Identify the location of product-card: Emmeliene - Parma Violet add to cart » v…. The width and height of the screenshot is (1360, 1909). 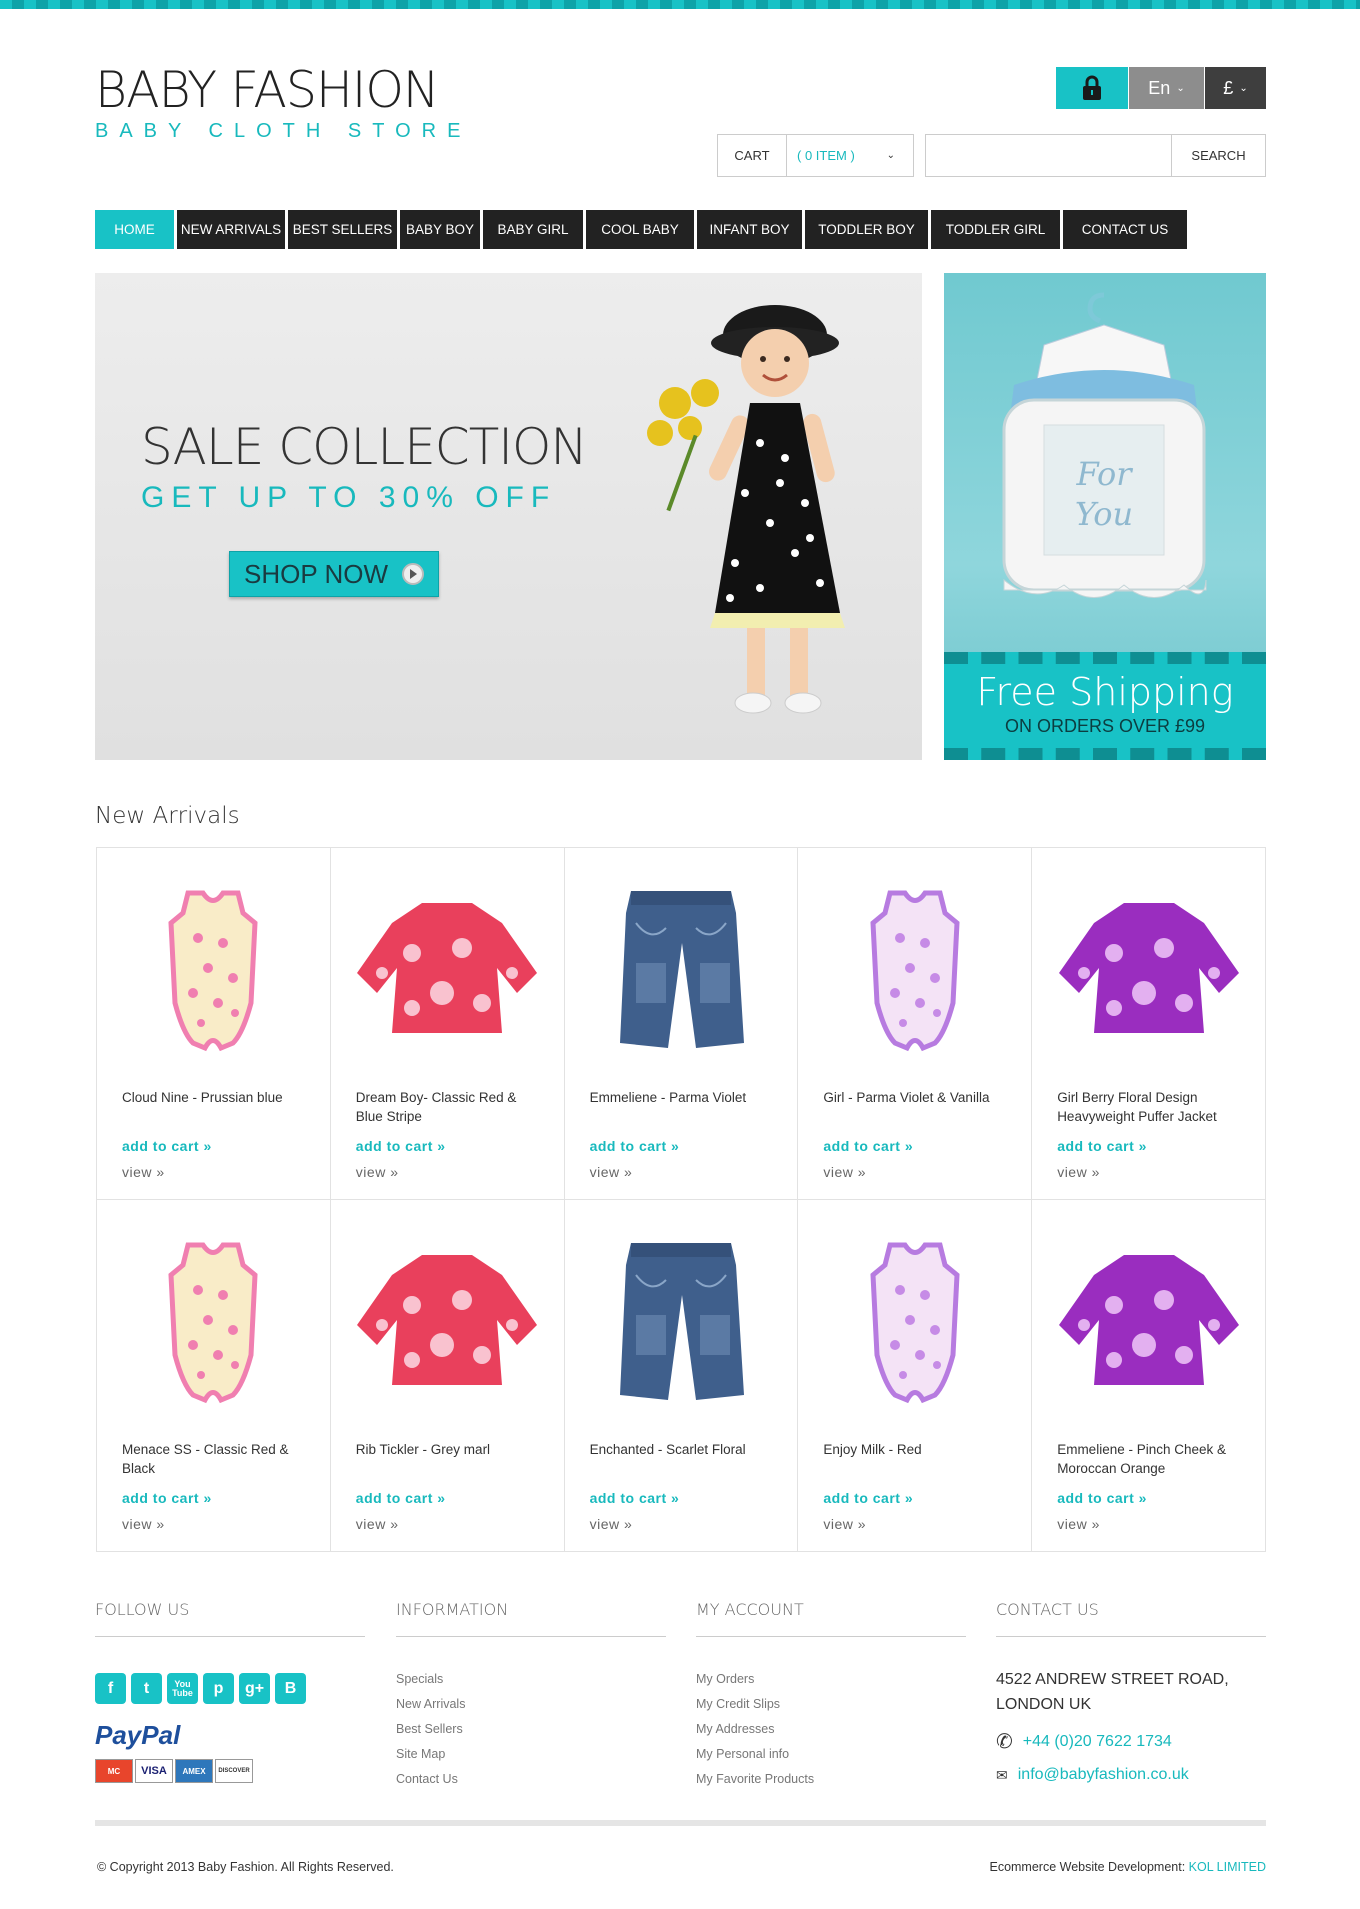
(681, 1024).